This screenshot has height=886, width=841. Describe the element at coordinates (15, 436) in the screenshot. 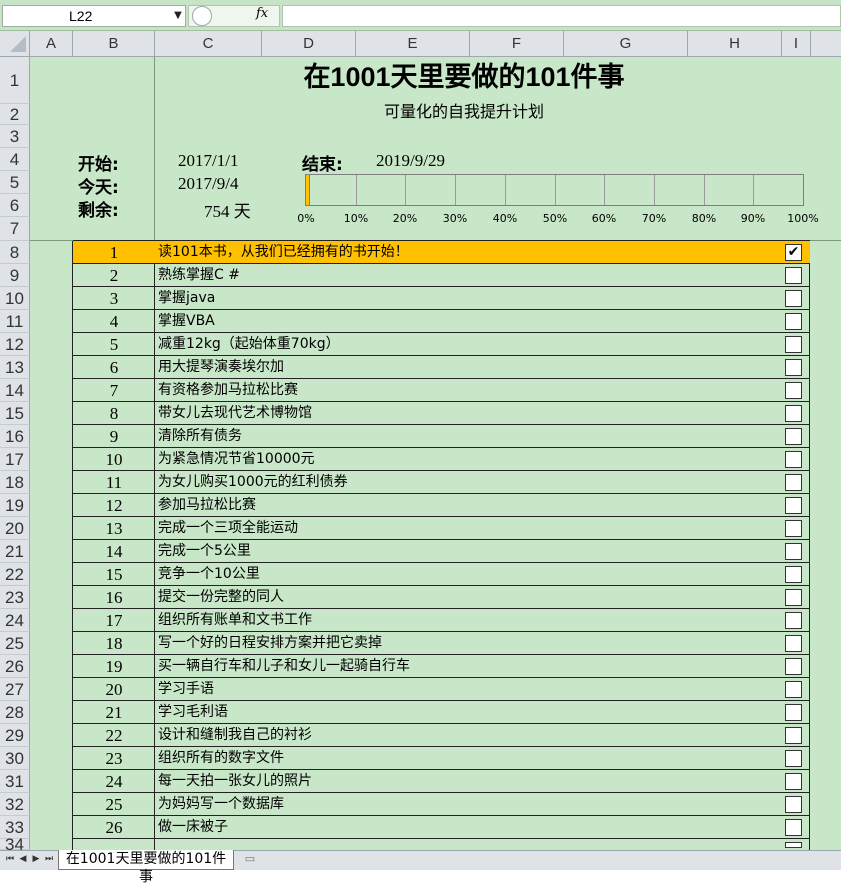

I see `row-header-16: 16` at that location.